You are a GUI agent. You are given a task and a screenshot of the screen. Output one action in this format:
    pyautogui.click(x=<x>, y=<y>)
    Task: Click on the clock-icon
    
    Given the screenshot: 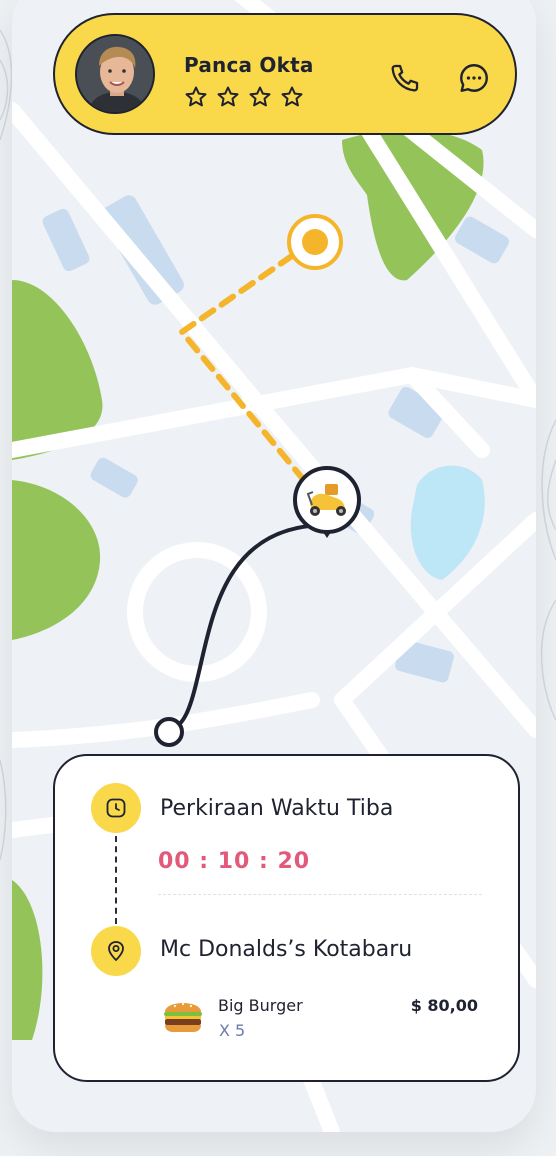 What is the action you would take?
    pyautogui.click(x=116, y=808)
    